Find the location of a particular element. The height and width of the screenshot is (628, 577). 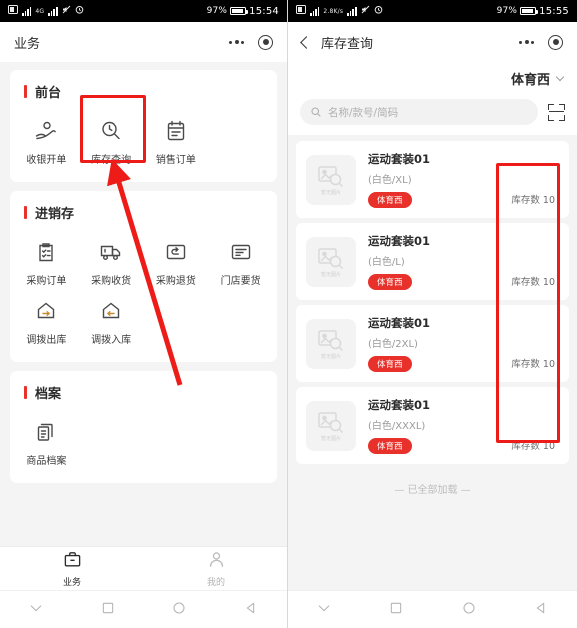

page-title: 业务 is located at coordinates (27, 44).